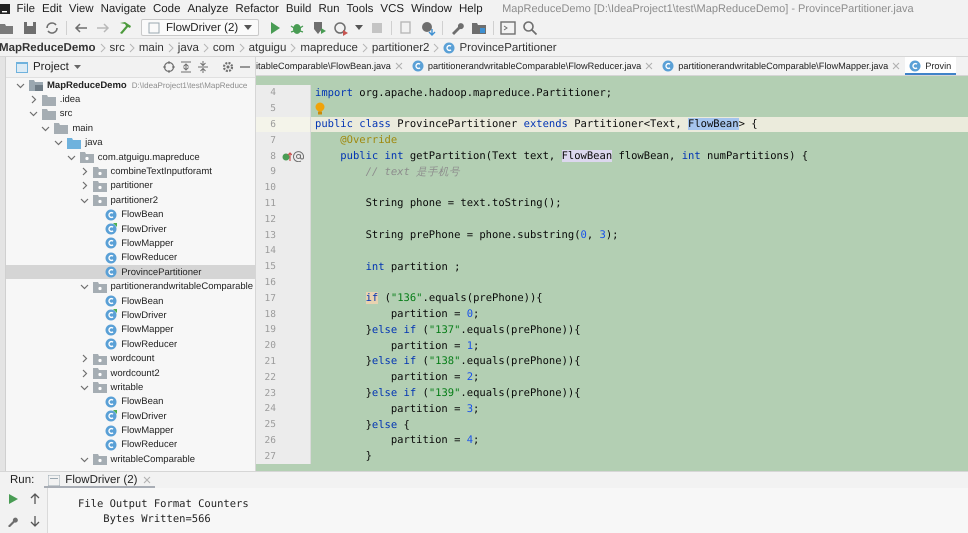 The width and height of the screenshot is (968, 533). Describe the element at coordinates (332, 66) in the screenshot. I see `editor-tab: itableComparable\FlowBean.java` at that location.